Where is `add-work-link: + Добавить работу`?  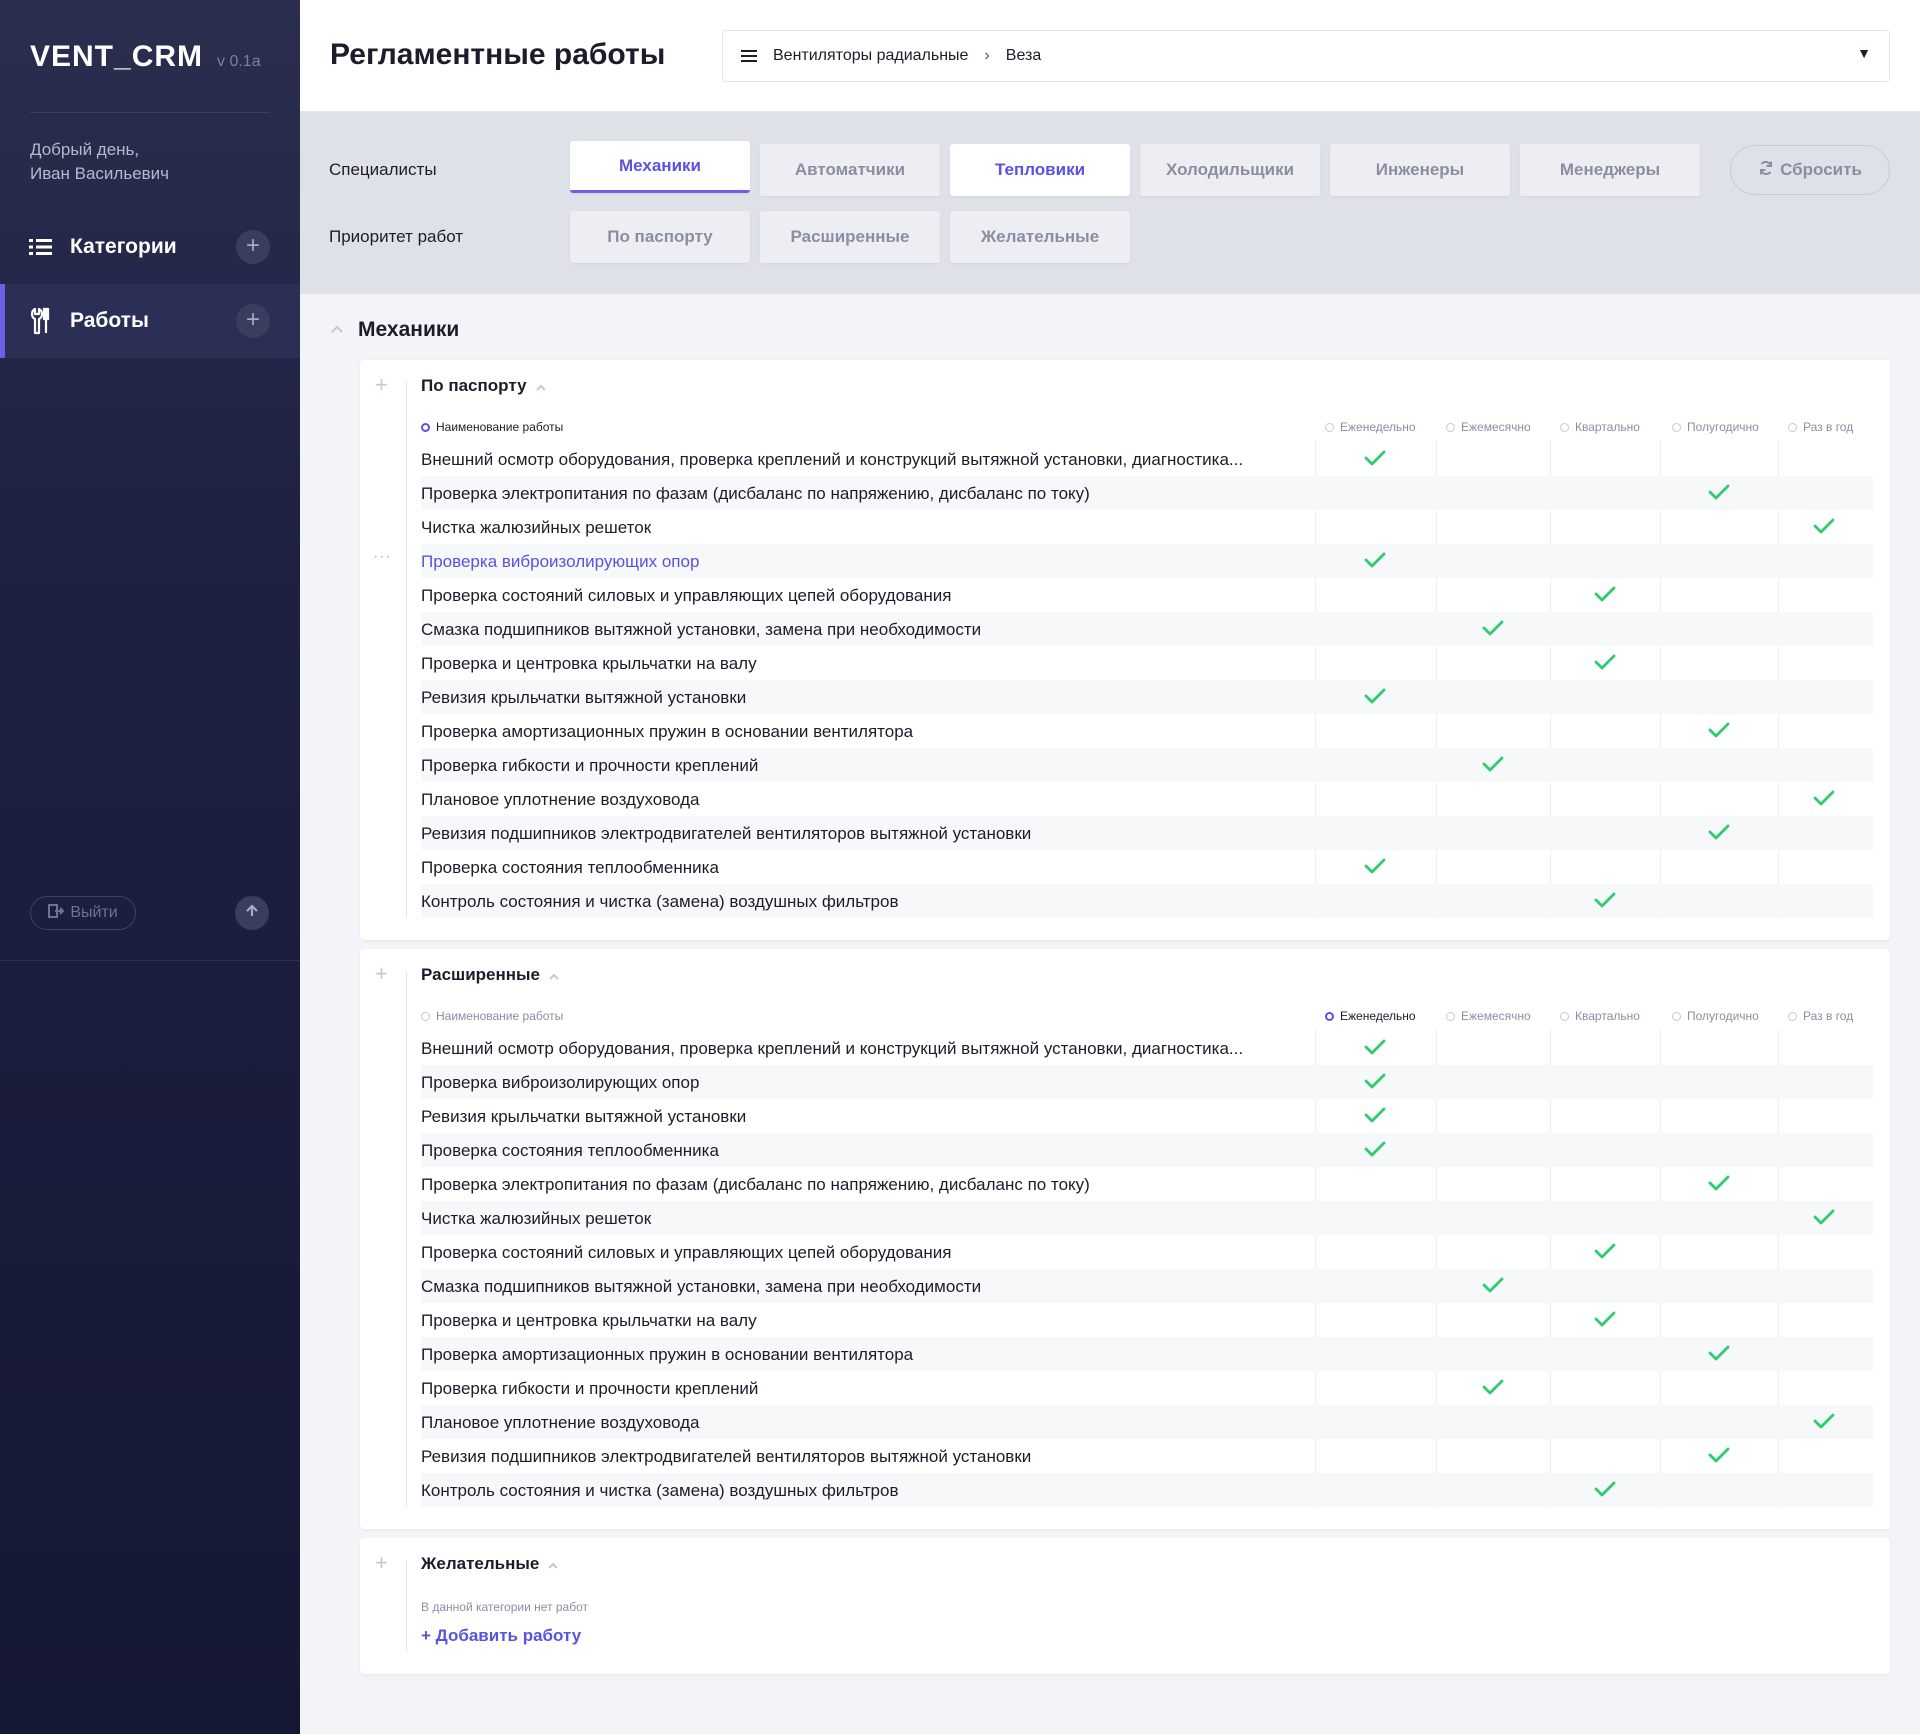 add-work-link: + Добавить работу is located at coordinates (501, 1636).